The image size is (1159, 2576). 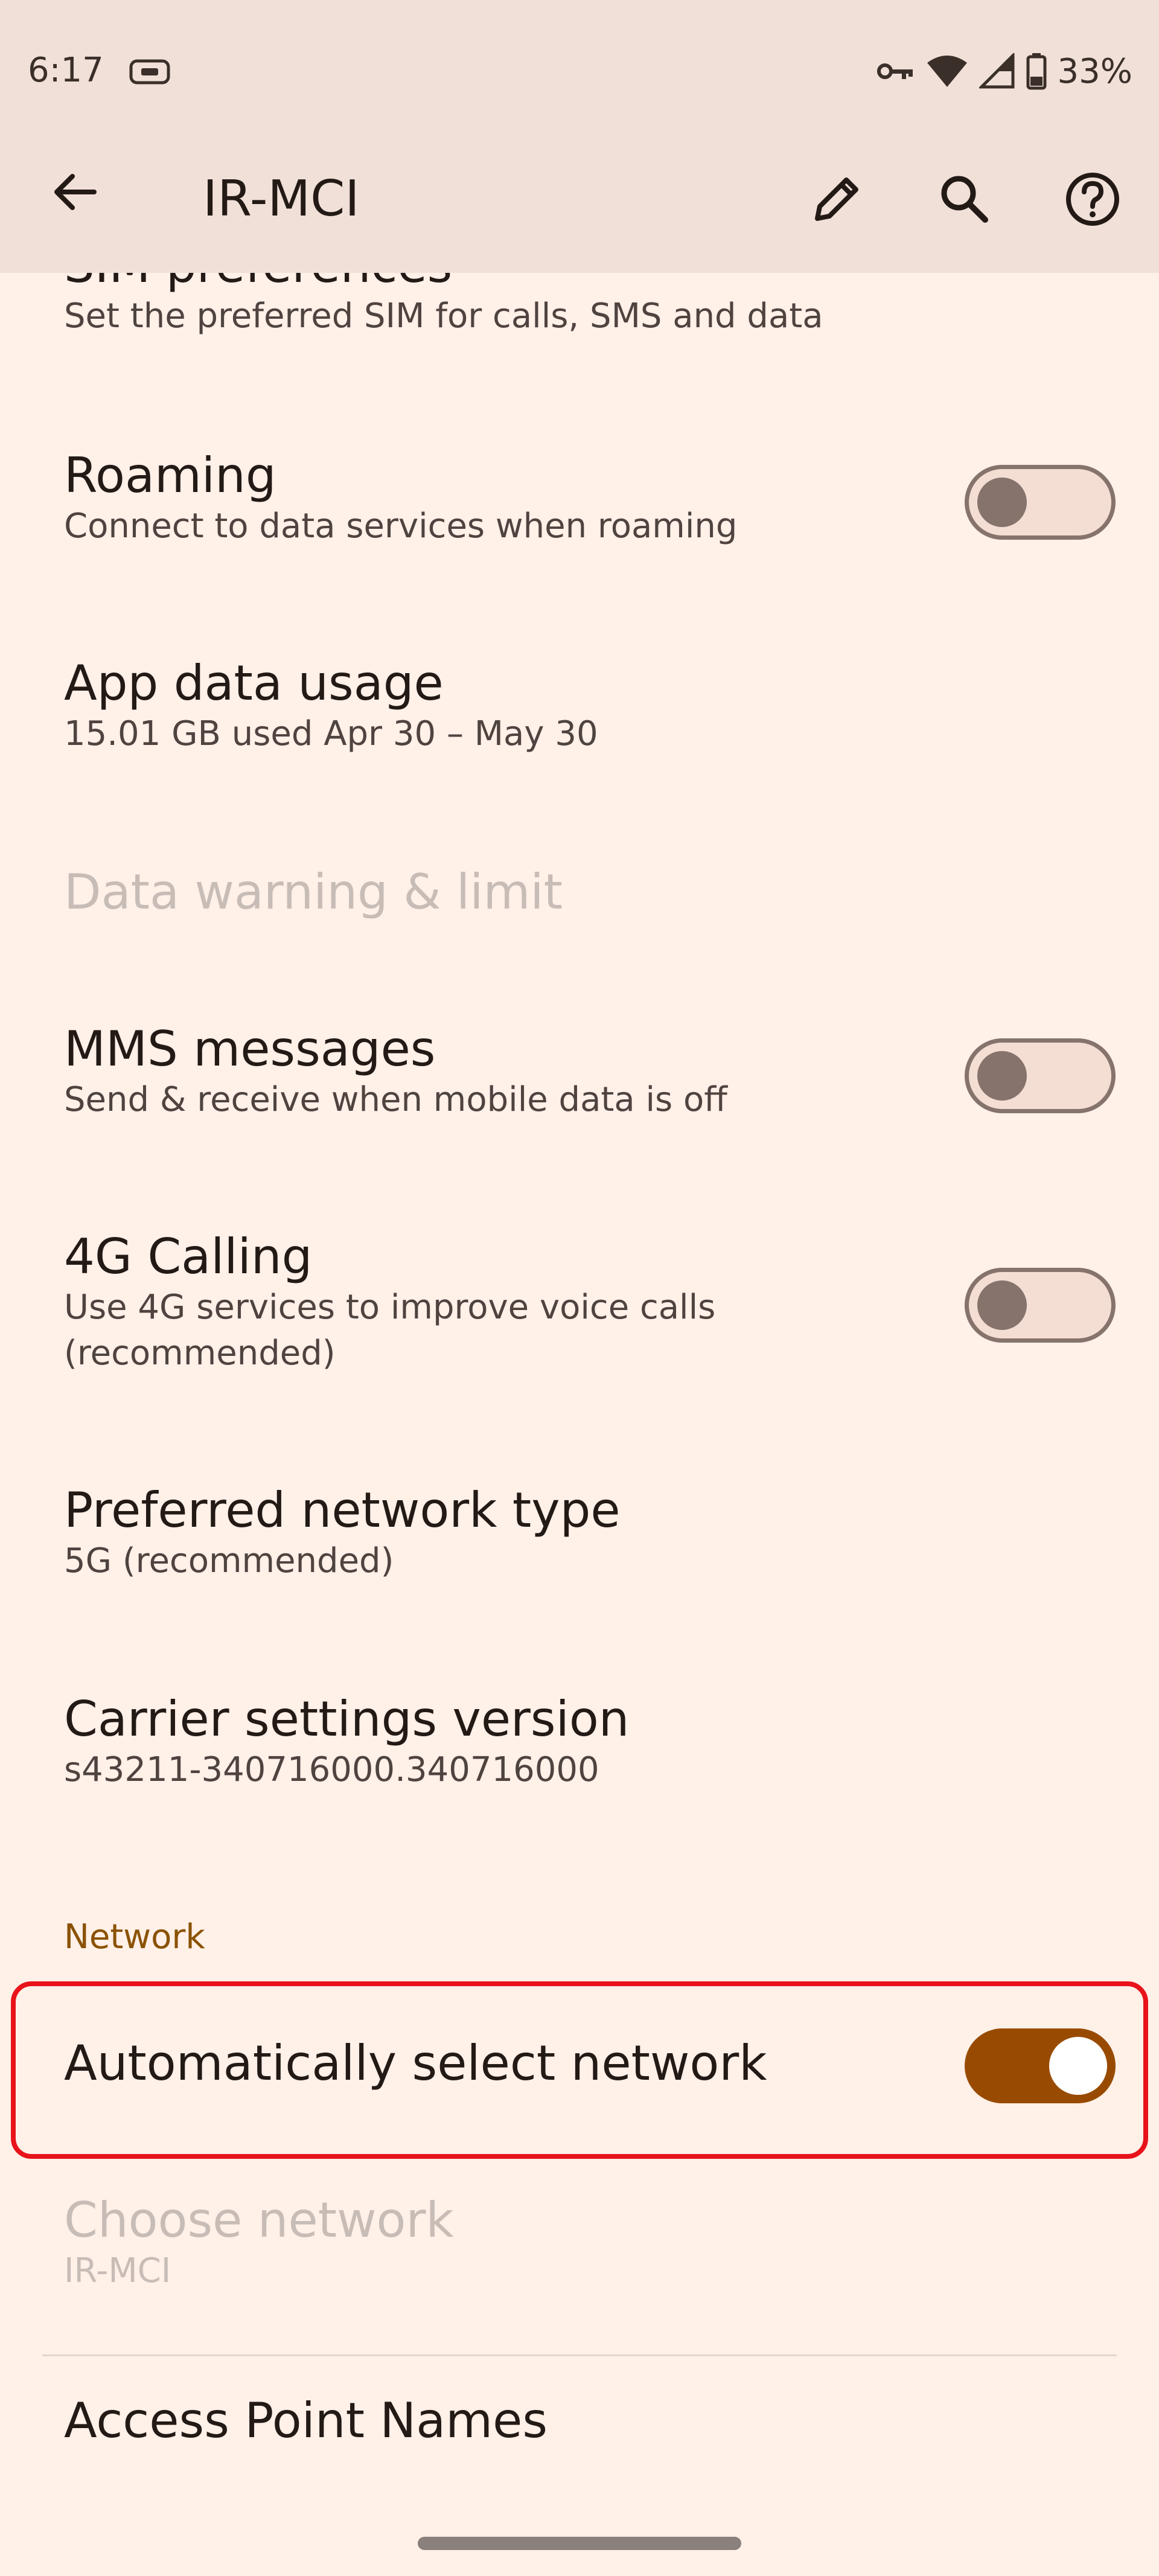 I want to click on divider, so click(x=579, y=2355).